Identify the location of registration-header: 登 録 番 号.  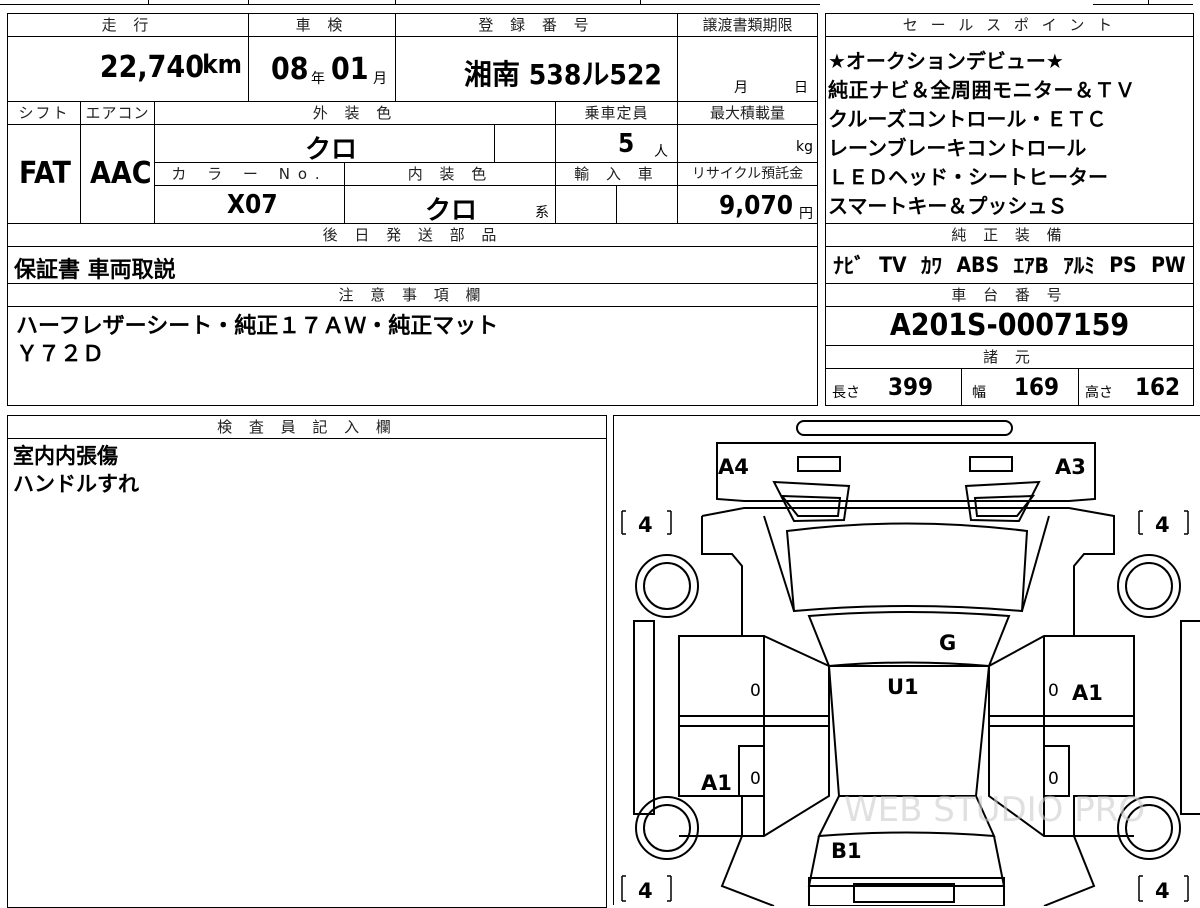
(536, 25).